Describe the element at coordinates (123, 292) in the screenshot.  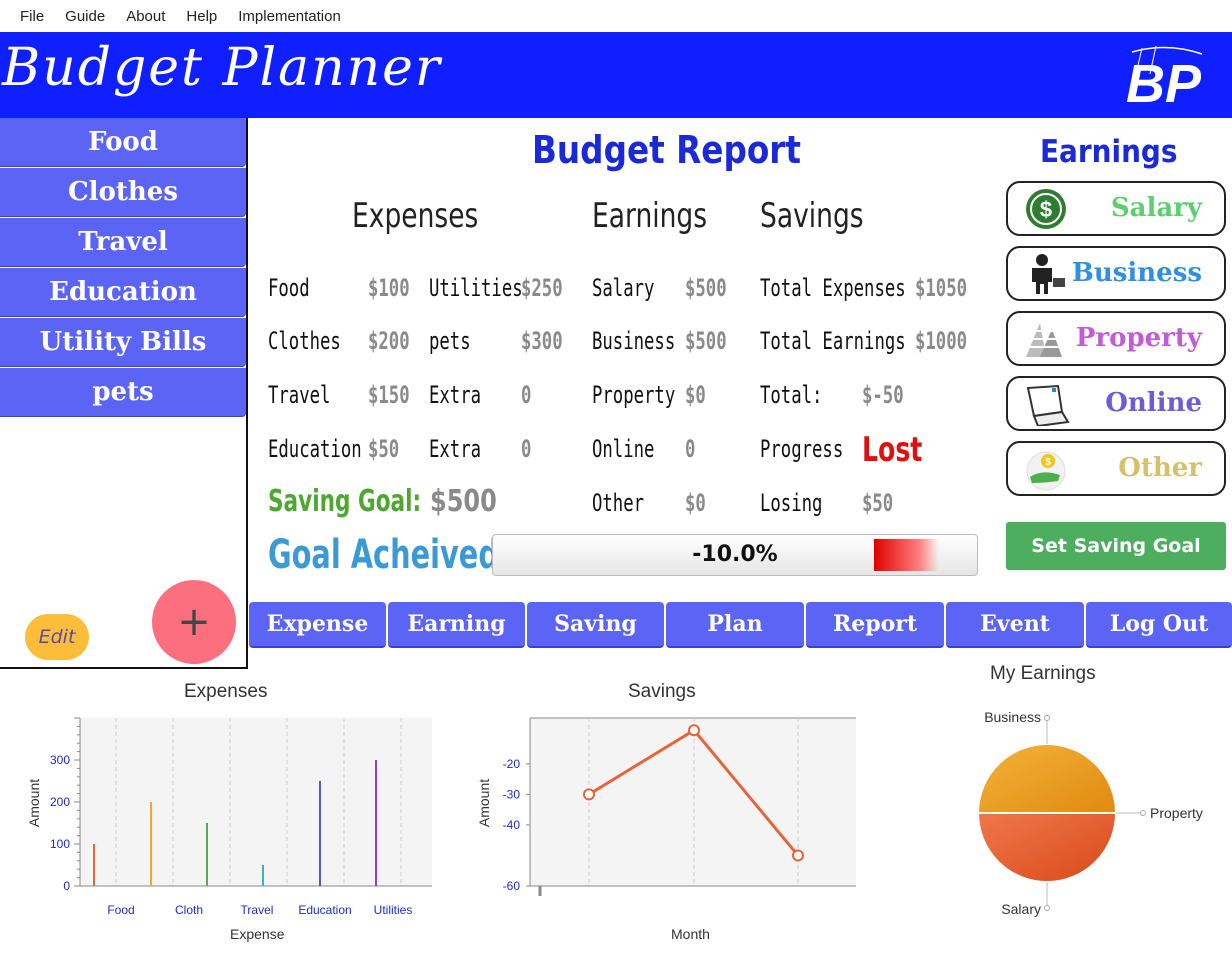
I see `sidebar-item-education: Education` at that location.